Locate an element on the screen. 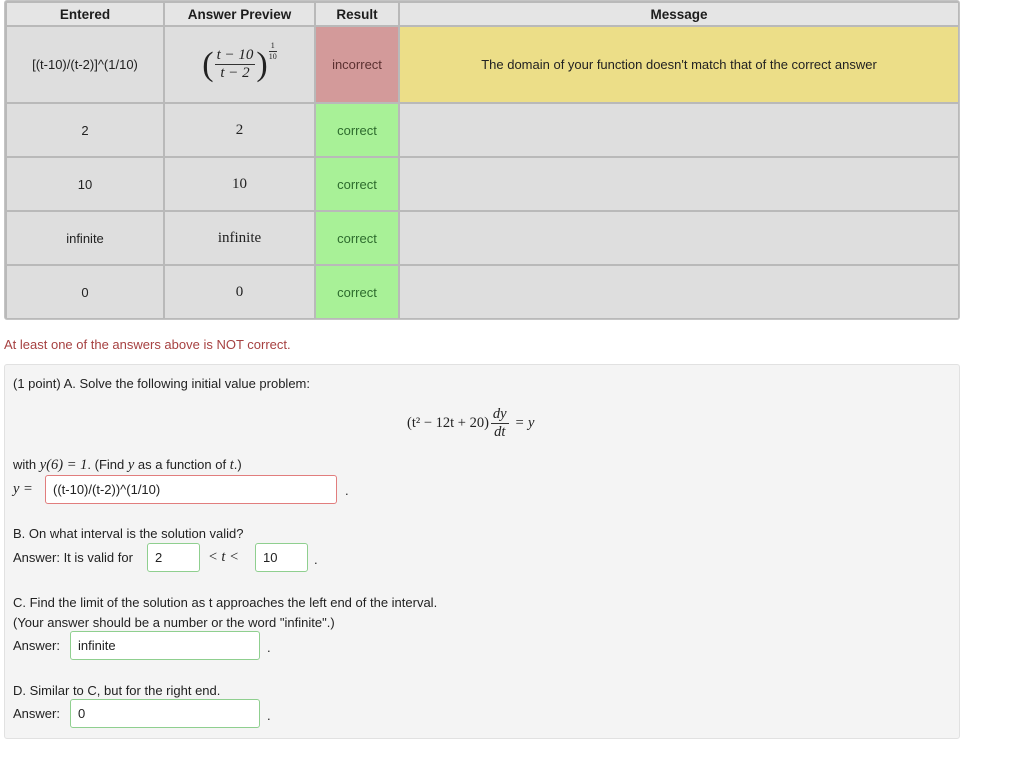 The height and width of the screenshot is (761, 1024). differential-equation: (t² − 12t + 20) dy dt = y is located at coordinates (470, 423).